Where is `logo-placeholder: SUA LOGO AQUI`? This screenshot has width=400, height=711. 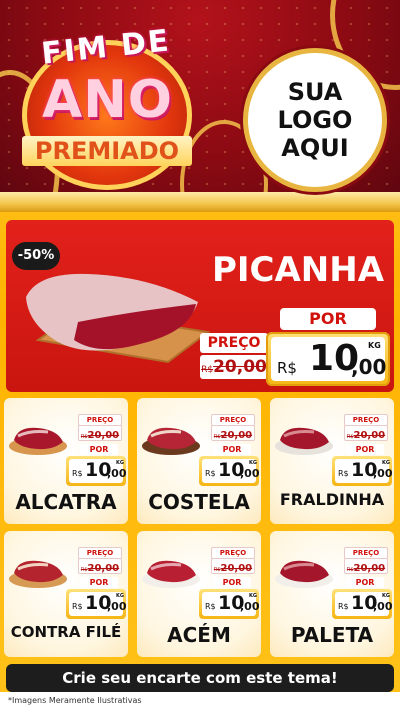 logo-placeholder: SUA LOGO AQUI is located at coordinates (315, 120).